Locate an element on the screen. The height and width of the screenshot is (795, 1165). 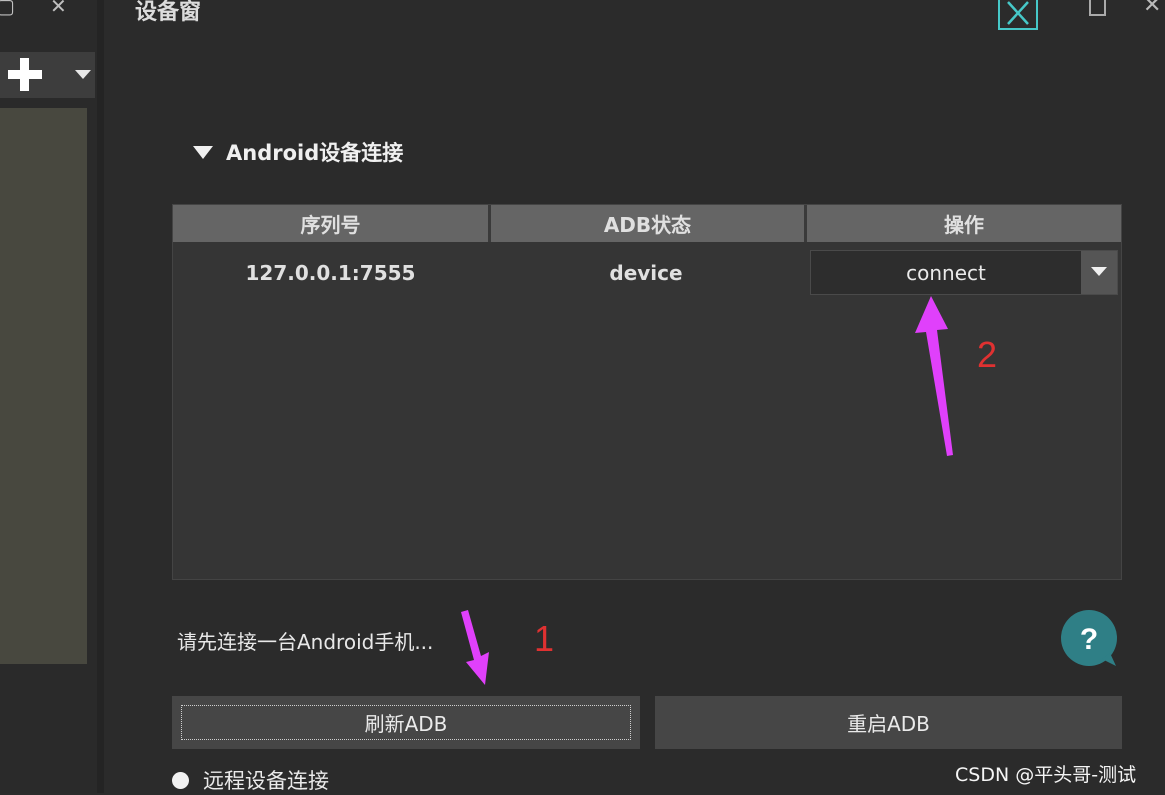
column-header-adb-status: ADB状态 is located at coordinates (646, 223).